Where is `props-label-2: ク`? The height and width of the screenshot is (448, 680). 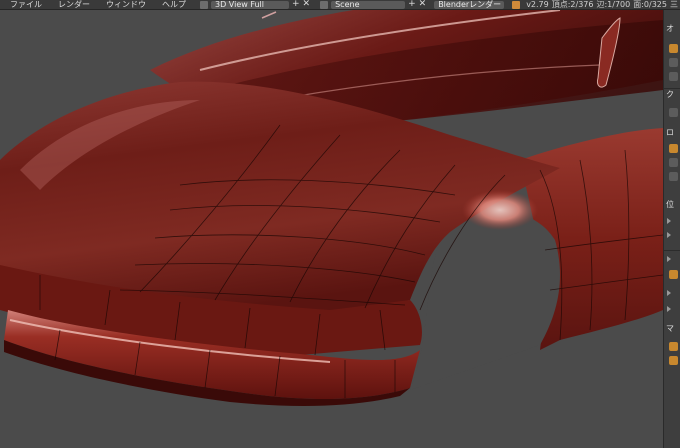
props-label-2: ク is located at coordinates (670, 94).